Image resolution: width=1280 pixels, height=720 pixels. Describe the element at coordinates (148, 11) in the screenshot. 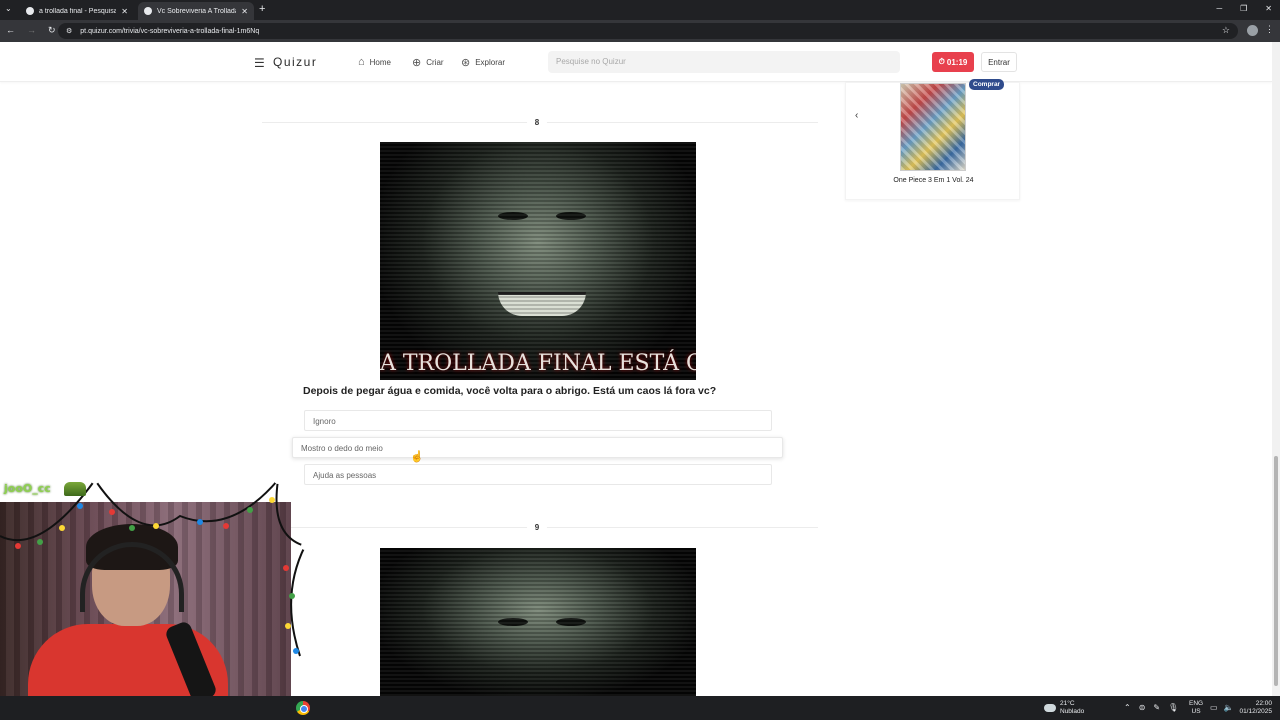

I see `quizur-favicon-icon` at that location.